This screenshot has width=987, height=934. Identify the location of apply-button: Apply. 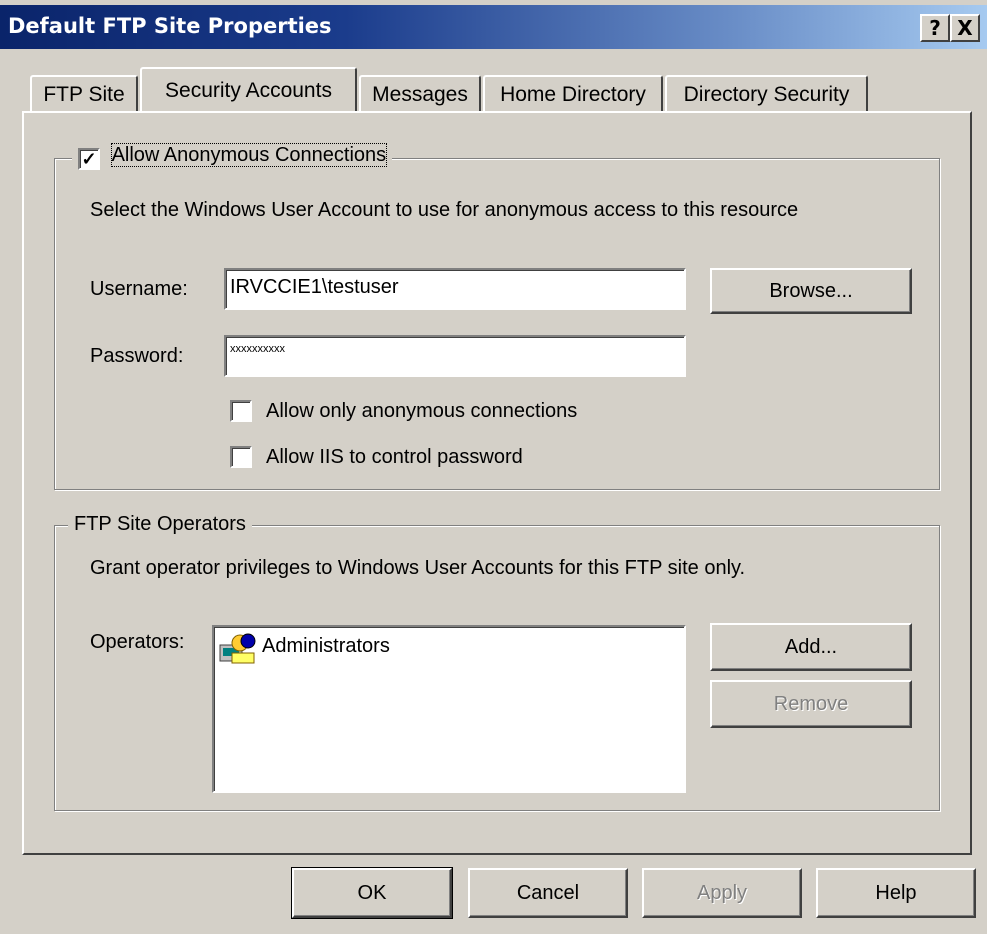
(722, 893).